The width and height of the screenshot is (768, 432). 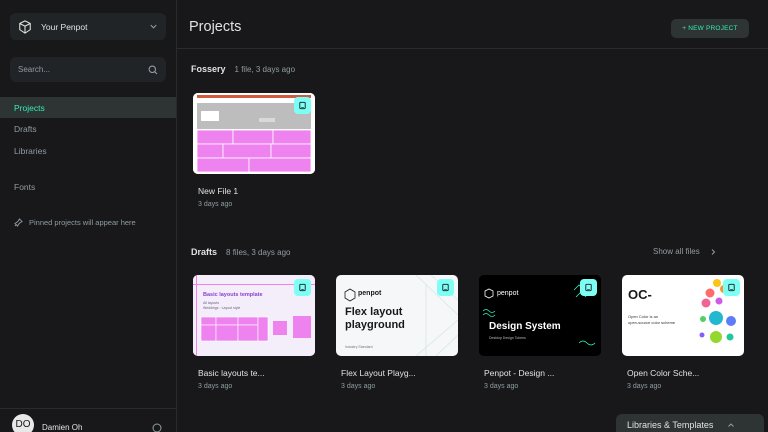 I want to click on top-bar: Projects + NEW PROJECT, so click(x=472, y=24).